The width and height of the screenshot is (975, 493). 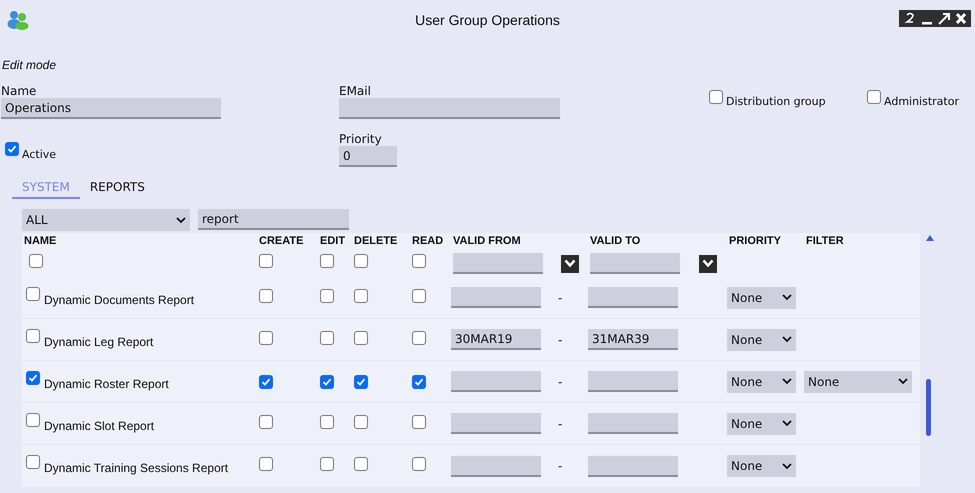 What do you see at coordinates (117, 188) in the screenshot?
I see `tab: REPORTS` at bounding box center [117, 188].